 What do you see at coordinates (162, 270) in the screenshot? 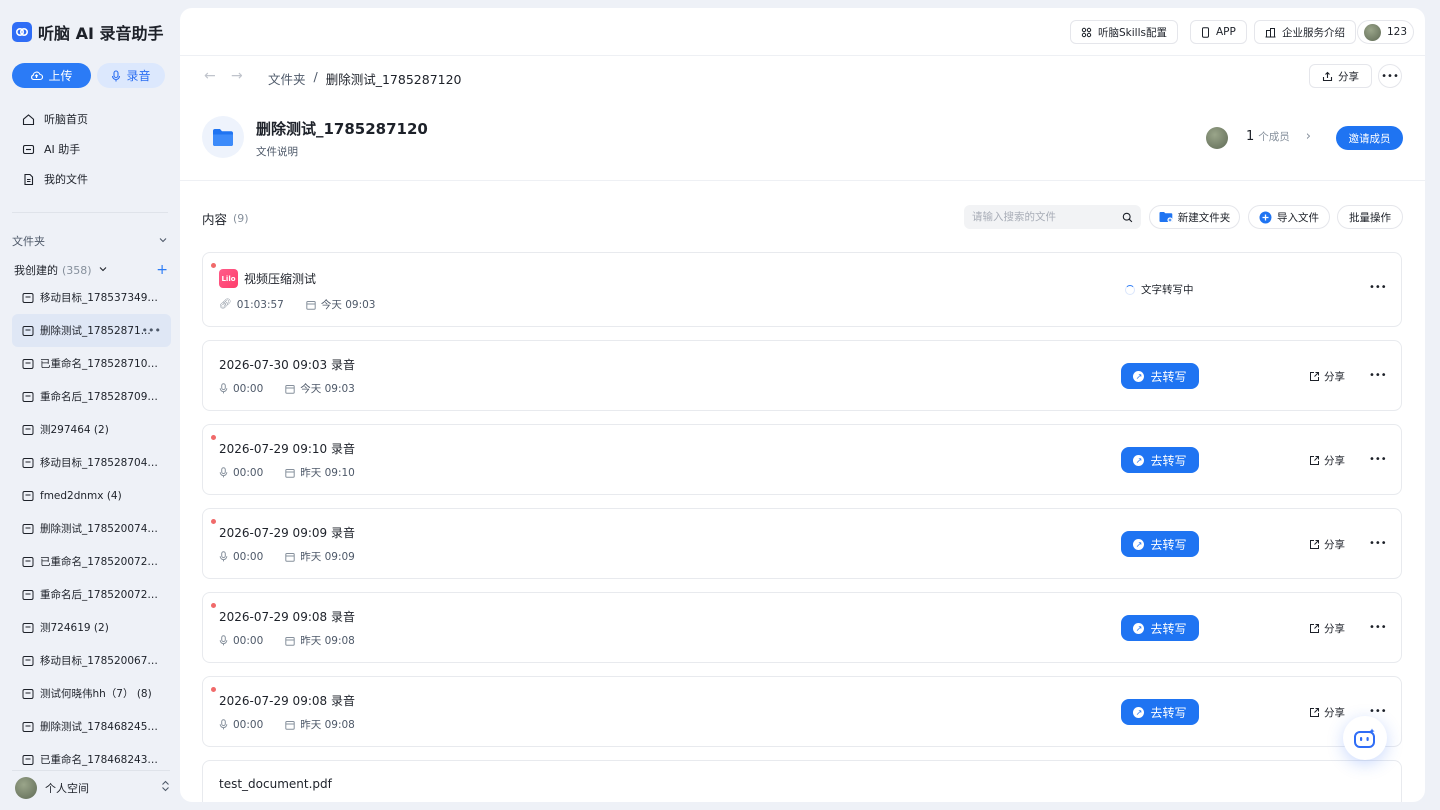
I see `add-folder-icon: +` at bounding box center [162, 270].